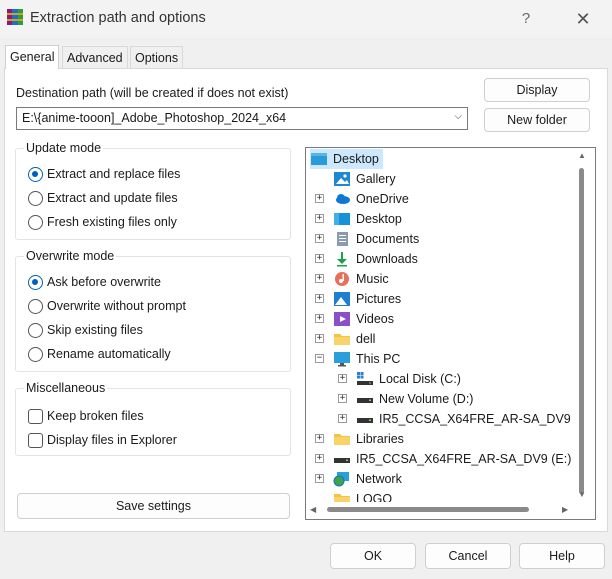 The width and height of the screenshot is (612, 579). What do you see at coordinates (379, 219) in the screenshot?
I see `tree-item-label: Desktop` at bounding box center [379, 219].